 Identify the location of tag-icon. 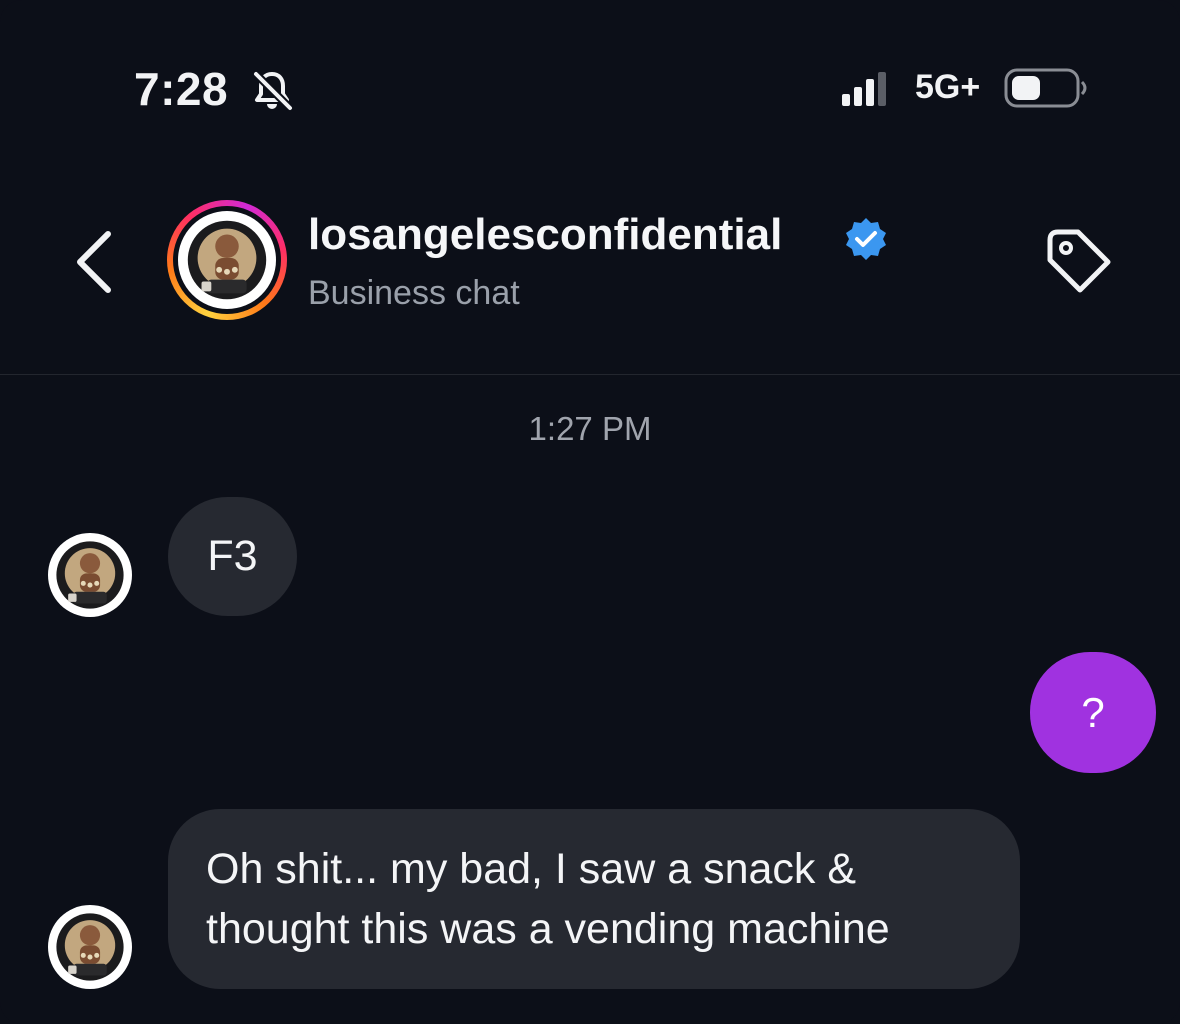
(1078, 262).